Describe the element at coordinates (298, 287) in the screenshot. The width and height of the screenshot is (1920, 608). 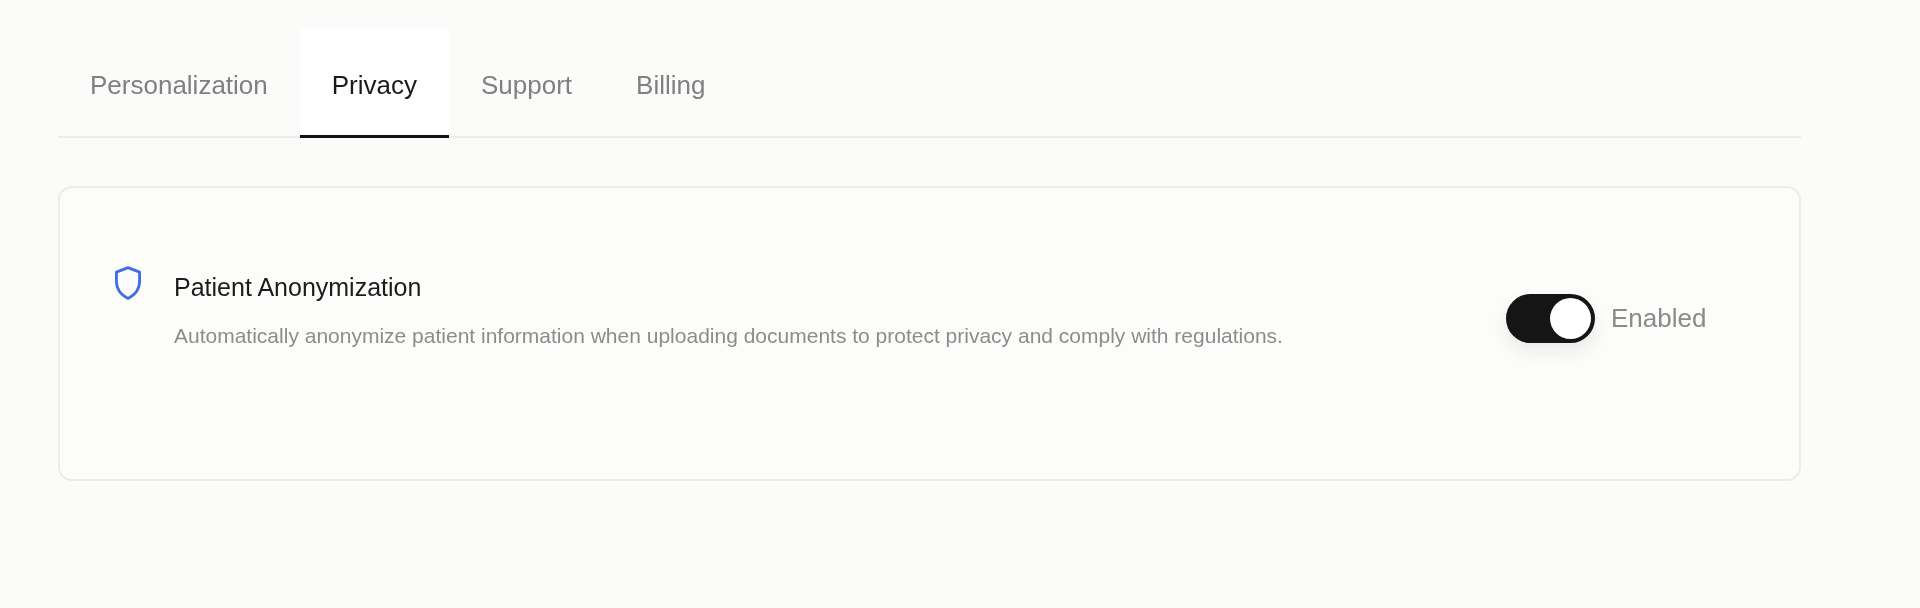
I see `setting-title: Patient Anonymization` at that location.